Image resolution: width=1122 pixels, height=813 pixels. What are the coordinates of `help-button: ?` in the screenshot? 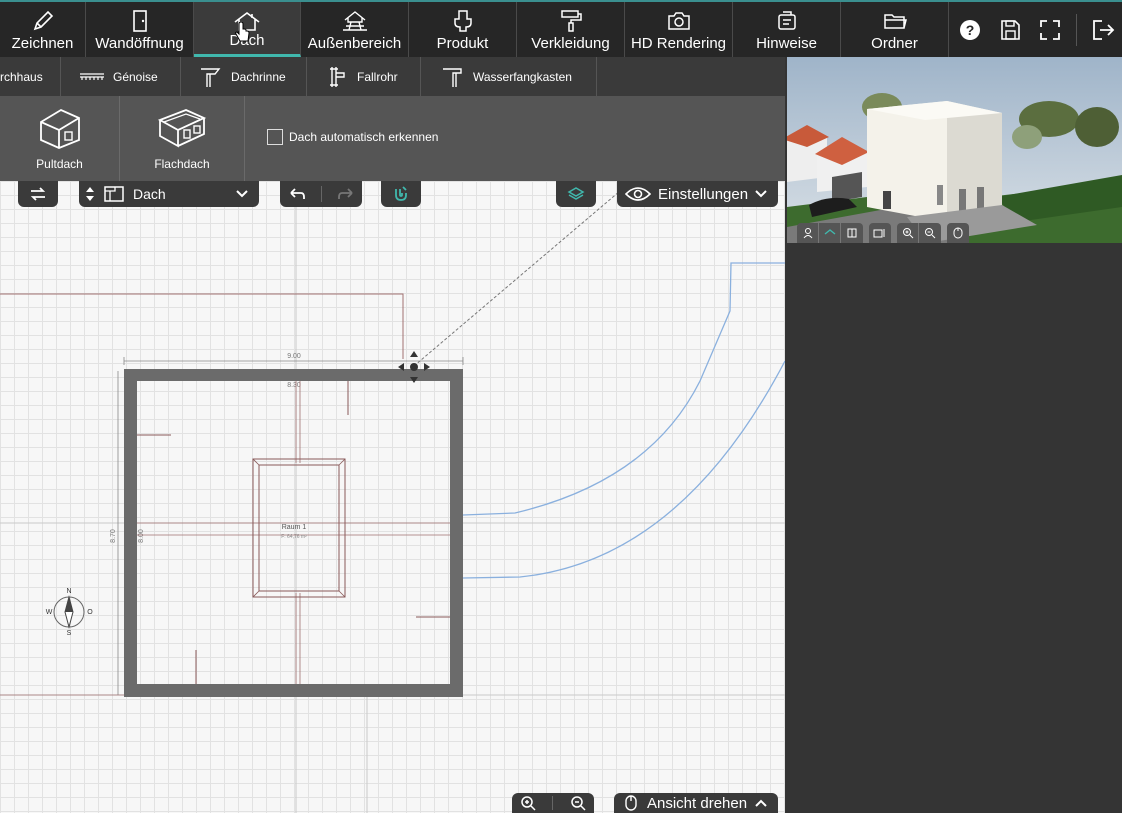 It's located at (970, 30).